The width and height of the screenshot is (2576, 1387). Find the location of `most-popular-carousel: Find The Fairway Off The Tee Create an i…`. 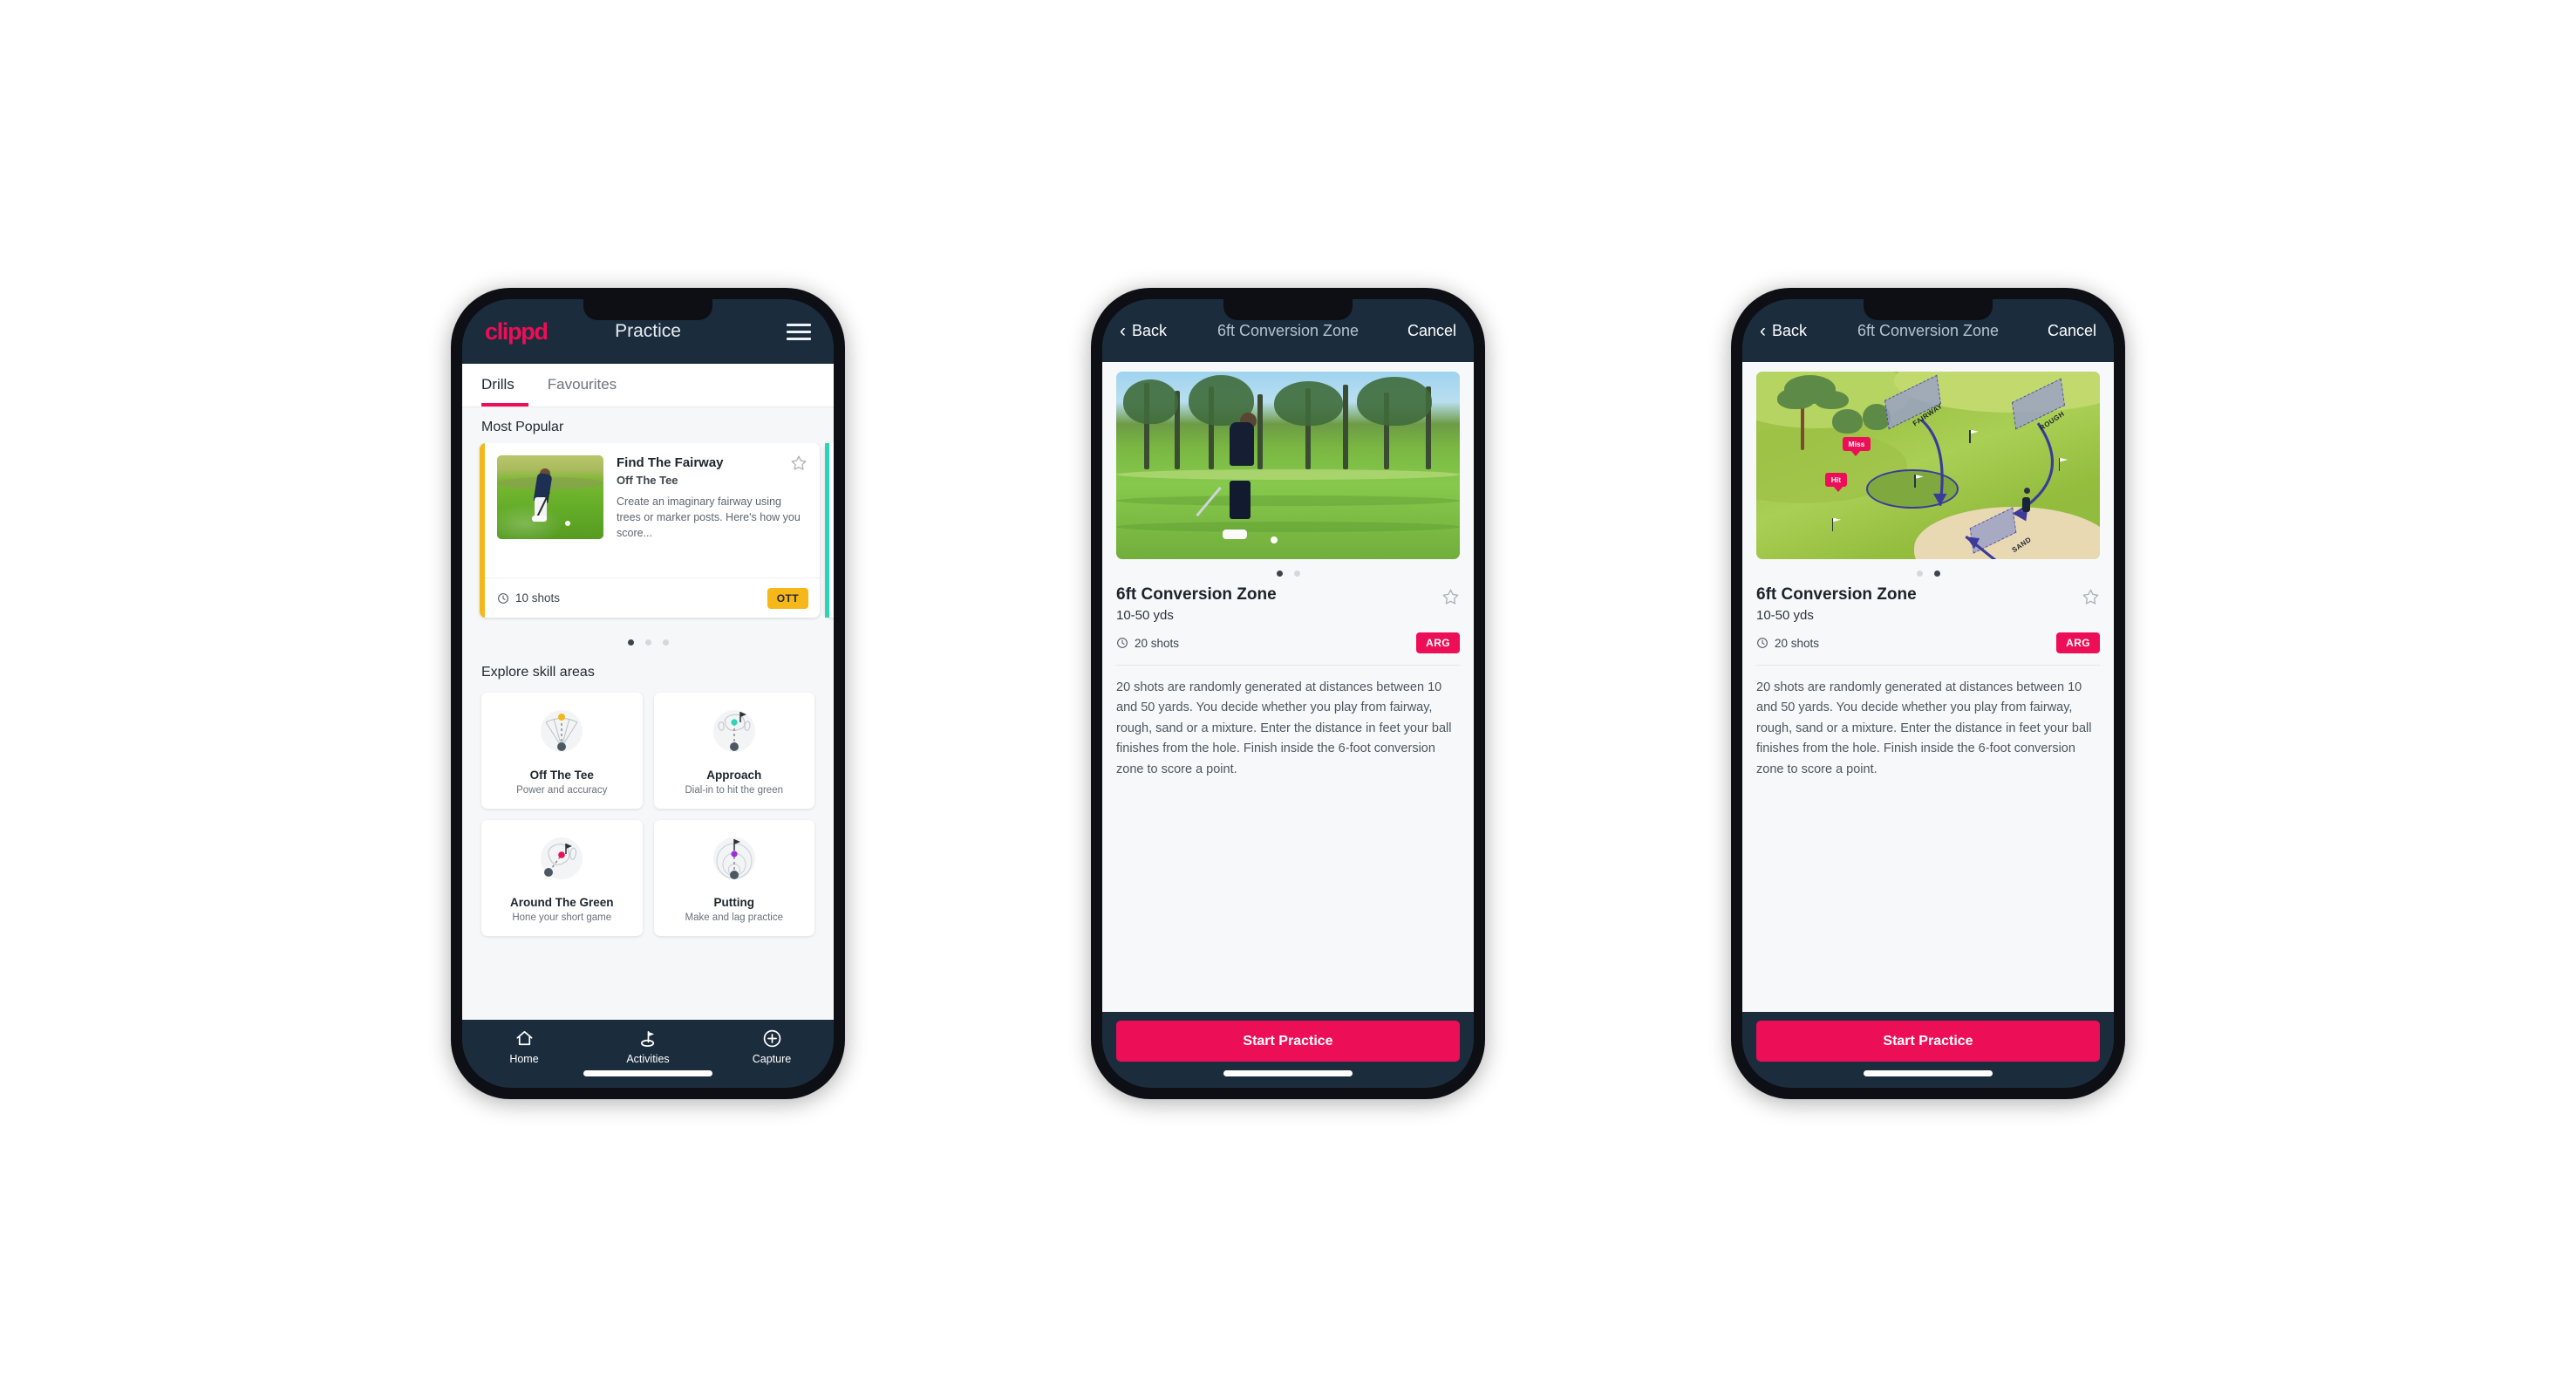

most-popular-carousel: Find The Fairway Off The Tee Create an i… is located at coordinates (648, 534).